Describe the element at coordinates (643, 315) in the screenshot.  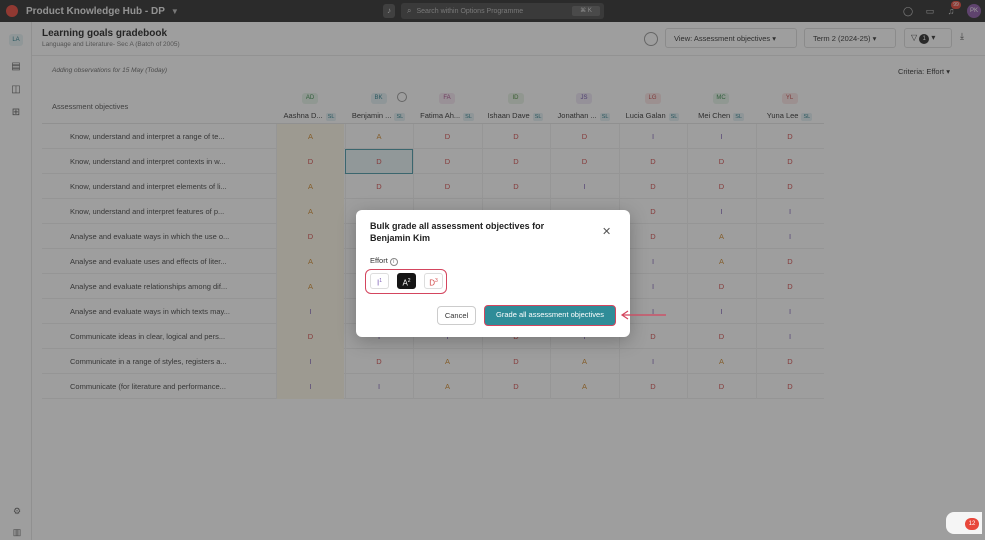
I see `annotation-arrow` at that location.